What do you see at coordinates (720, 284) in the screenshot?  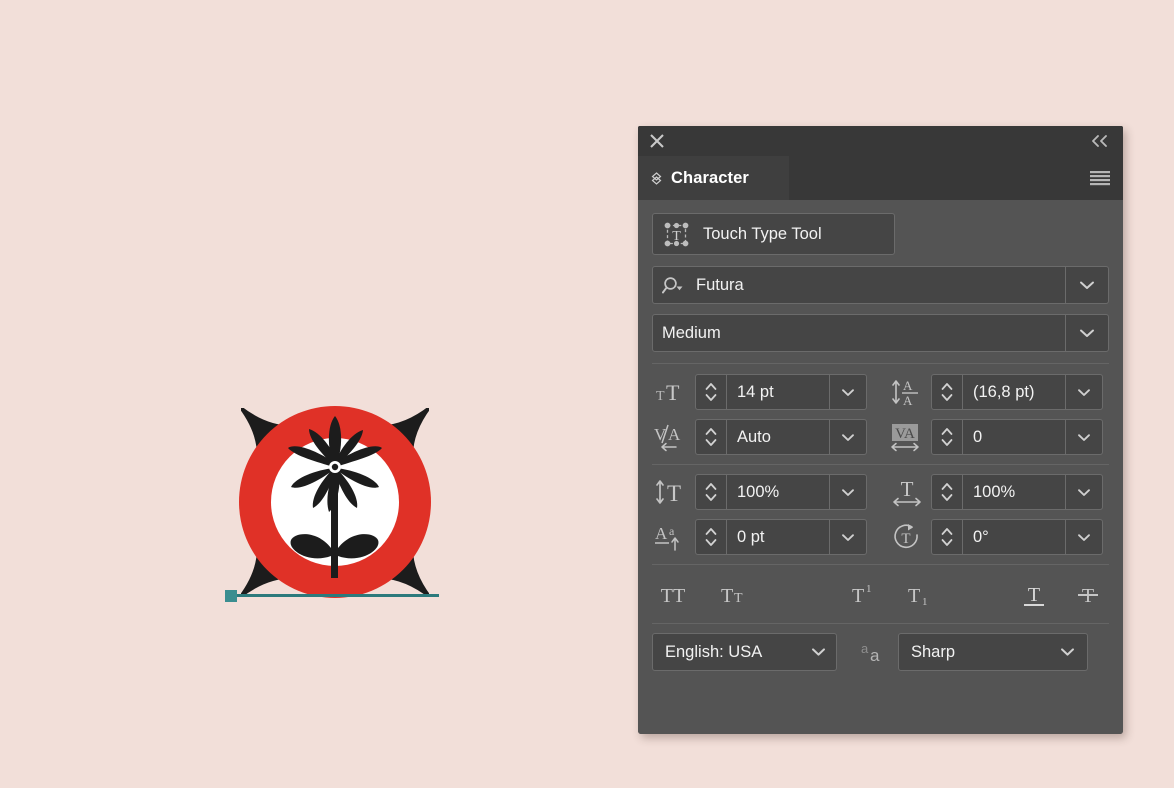 I see `font-family-value: Futura` at bounding box center [720, 284].